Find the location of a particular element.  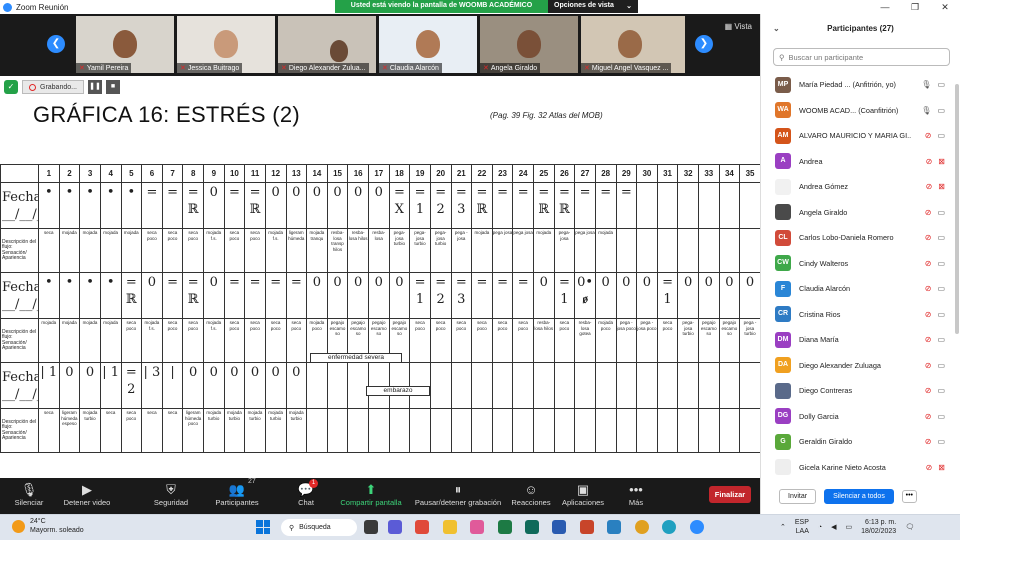

task-view-icon is located at coordinates (371, 527).